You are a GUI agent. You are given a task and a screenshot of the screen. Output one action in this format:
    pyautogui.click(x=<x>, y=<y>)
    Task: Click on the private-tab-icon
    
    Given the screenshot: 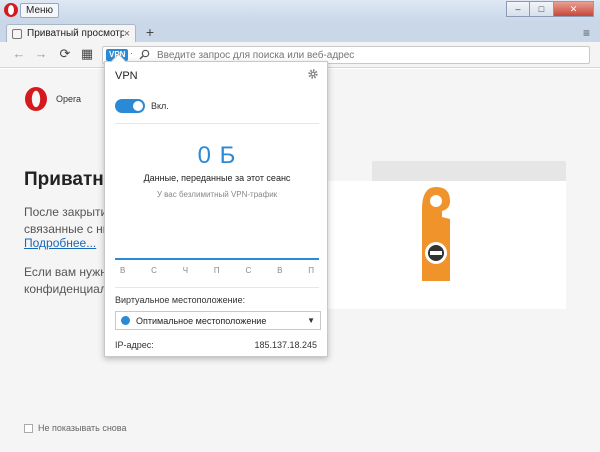 What is the action you would take?
    pyautogui.click(x=17, y=33)
    